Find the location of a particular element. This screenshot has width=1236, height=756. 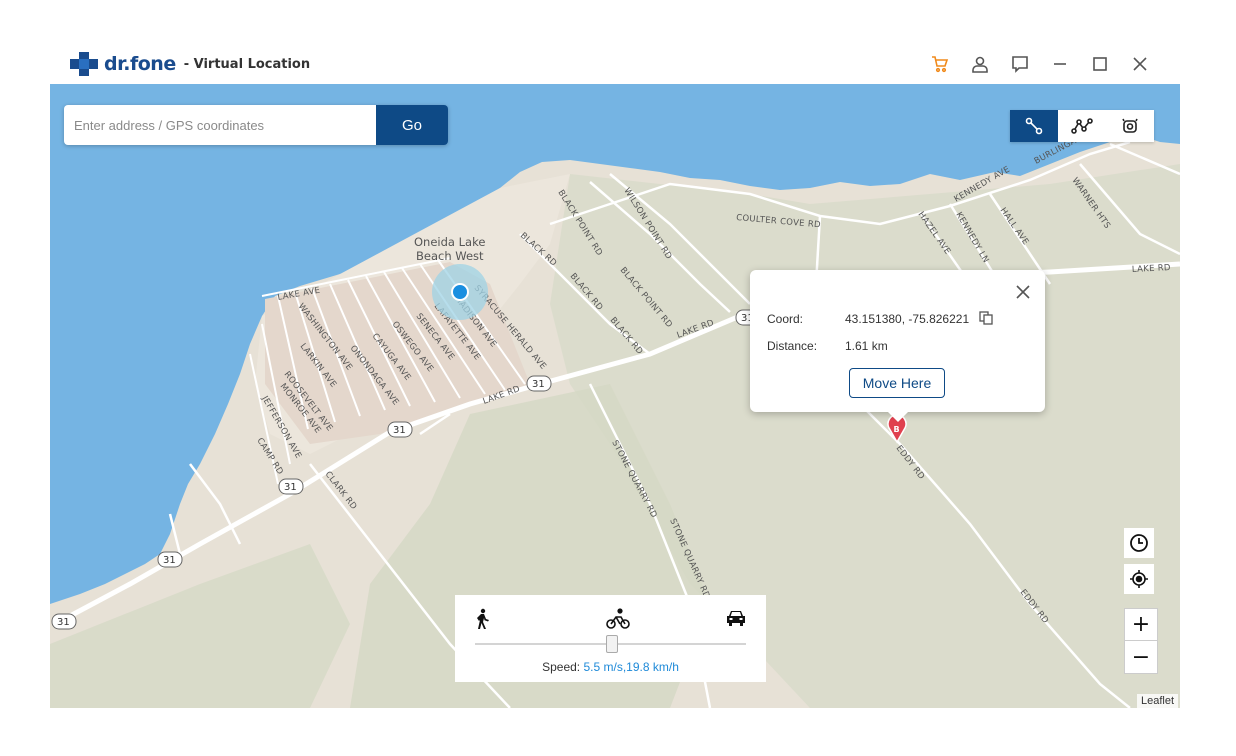

route-shield-6: 31 is located at coordinates (64, 621).